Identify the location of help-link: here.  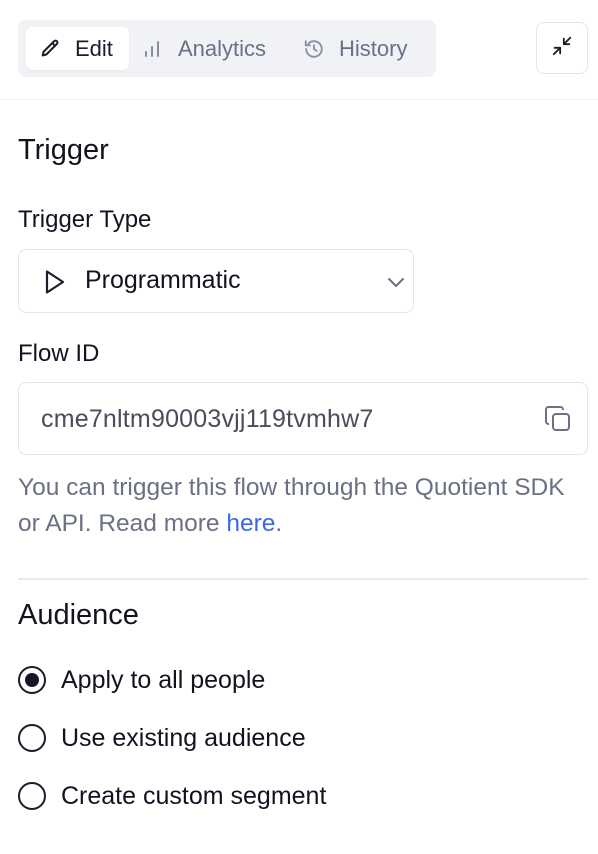
(250, 523).